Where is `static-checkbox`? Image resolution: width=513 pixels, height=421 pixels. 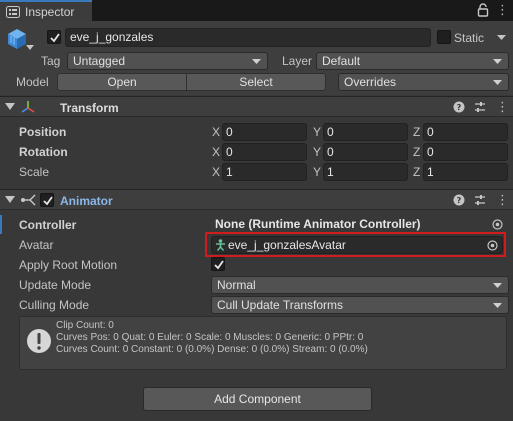 static-checkbox is located at coordinates (444, 37).